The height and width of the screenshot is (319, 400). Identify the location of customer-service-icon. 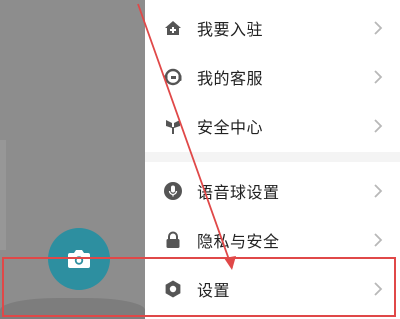
(173, 77).